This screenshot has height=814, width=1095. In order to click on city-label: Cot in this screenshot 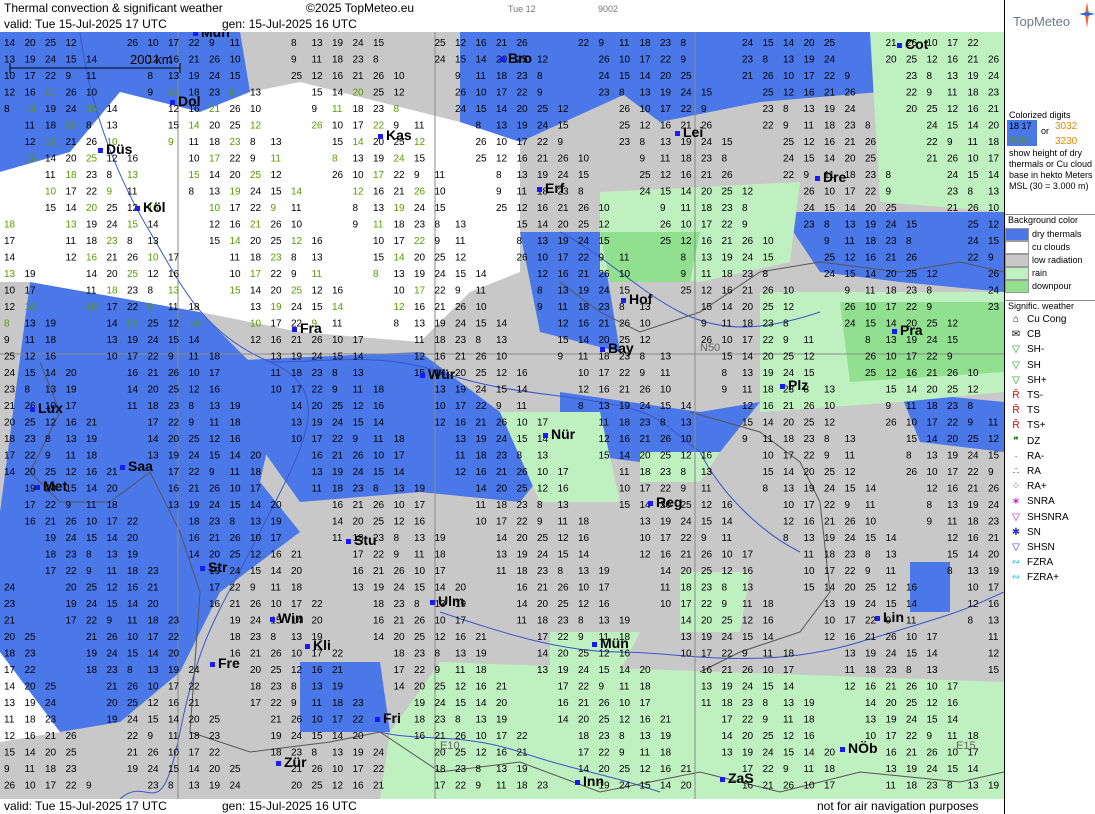, I will do `click(912, 44)`.